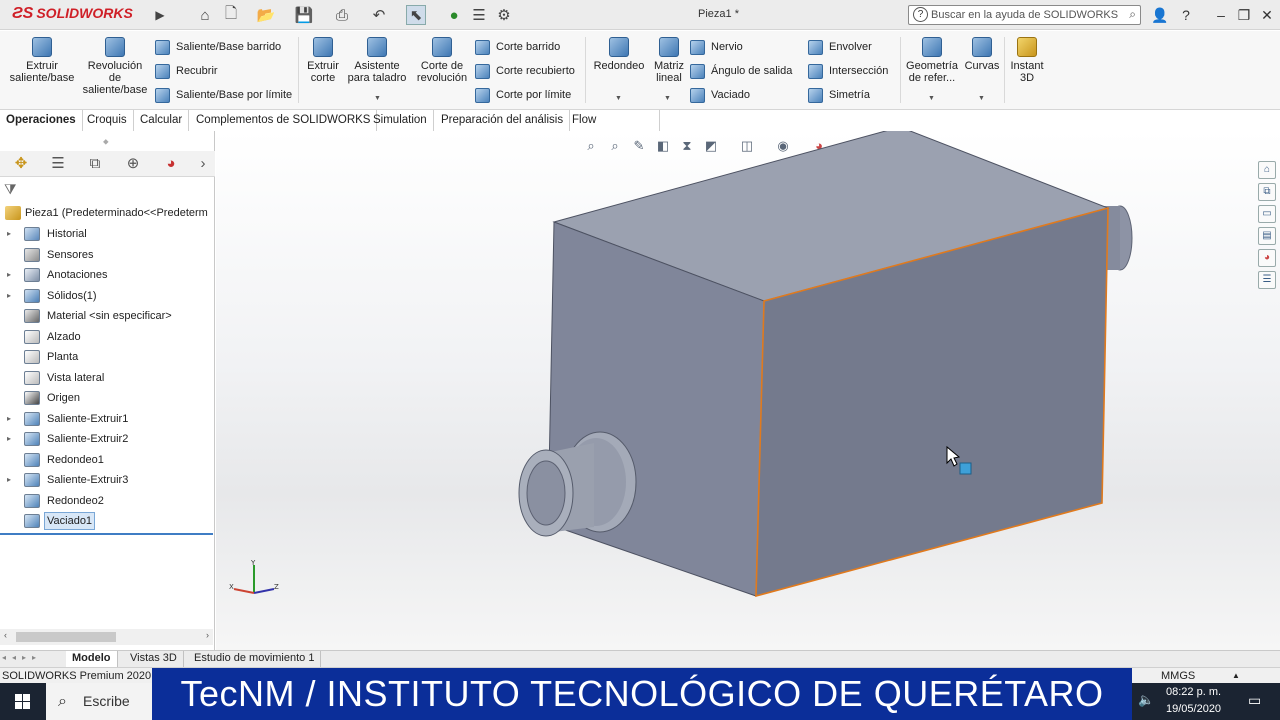 The image size is (1280, 720). Describe the element at coordinates (99, 701) in the screenshot. I see `taskbar-search-input: ⌕ Escribe aqu` at that location.